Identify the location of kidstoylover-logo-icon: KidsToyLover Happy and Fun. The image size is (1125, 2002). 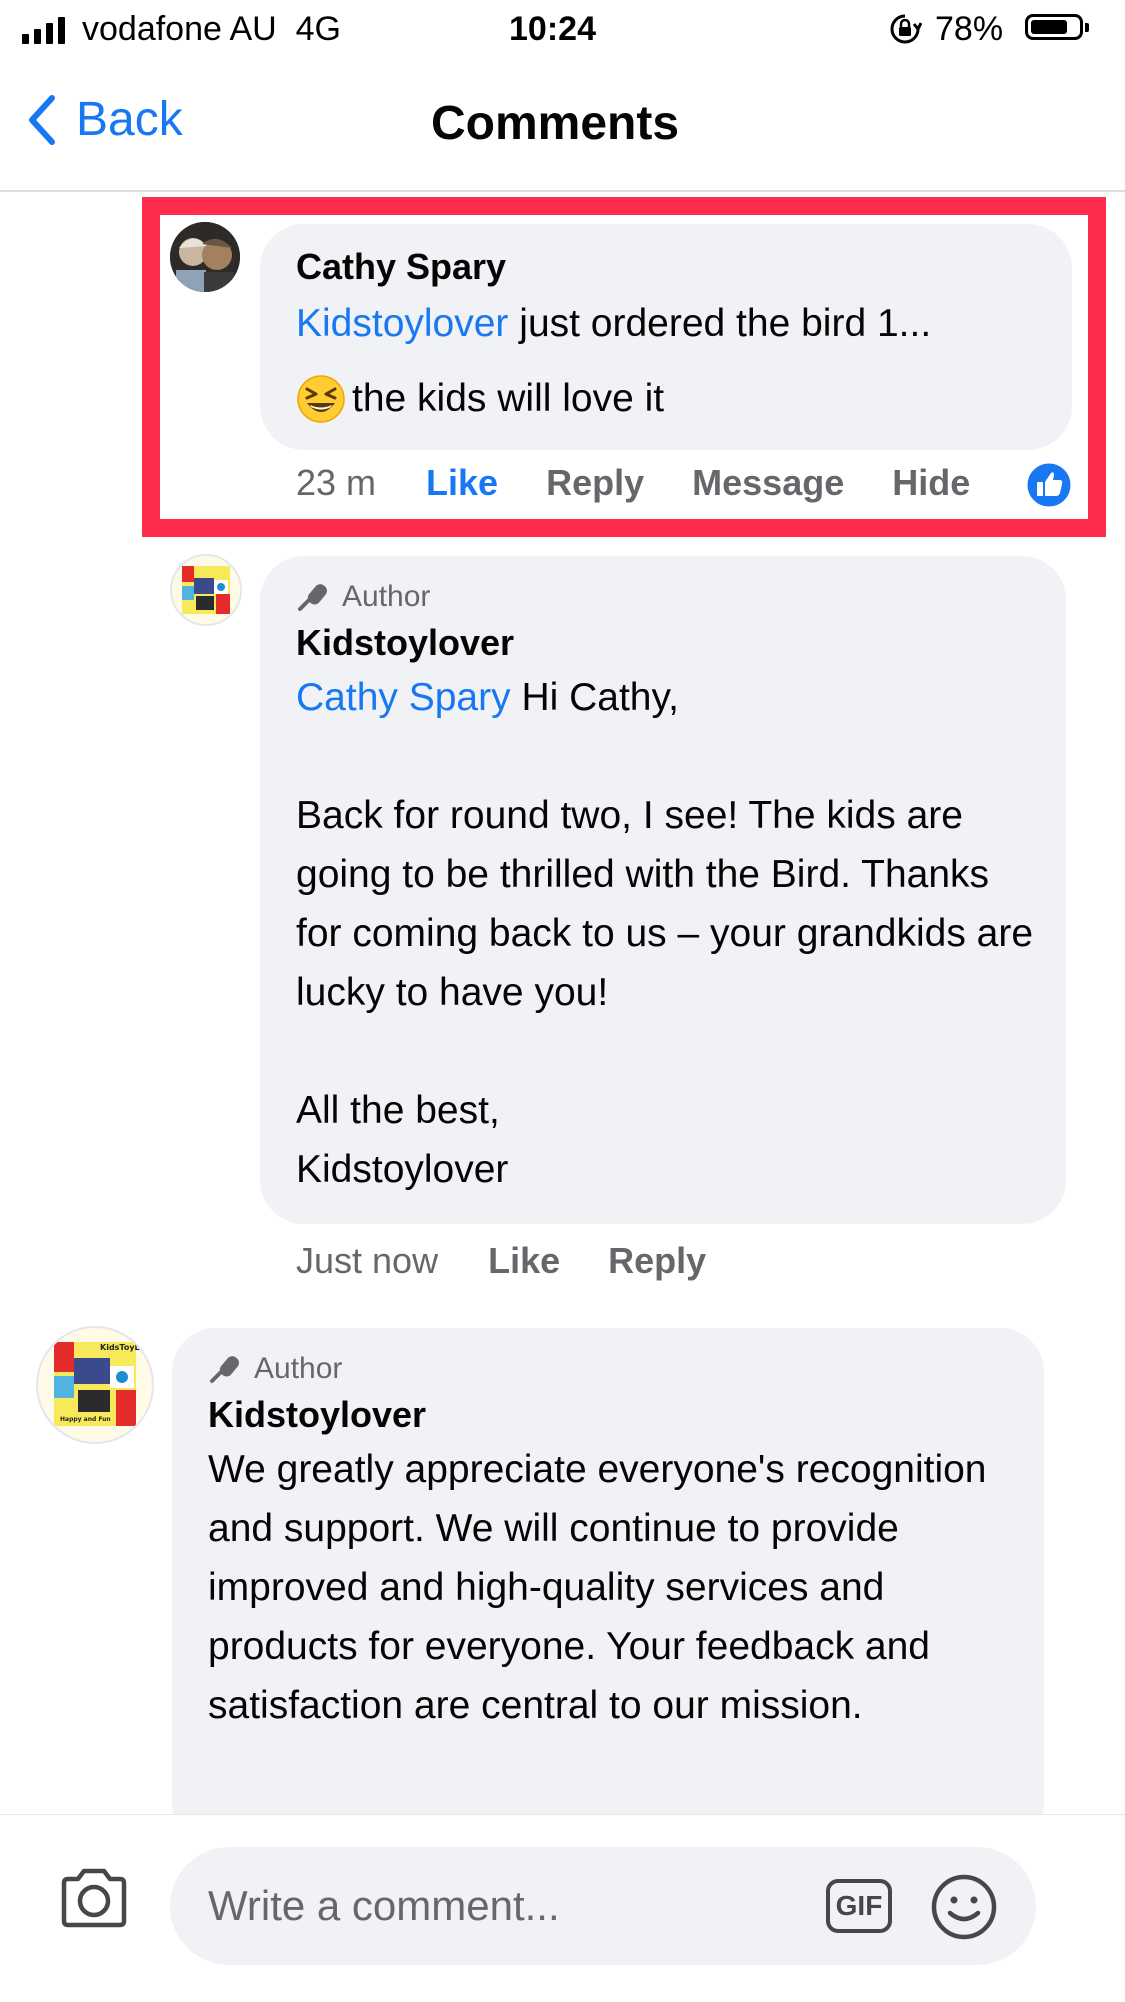
(103, 1384).